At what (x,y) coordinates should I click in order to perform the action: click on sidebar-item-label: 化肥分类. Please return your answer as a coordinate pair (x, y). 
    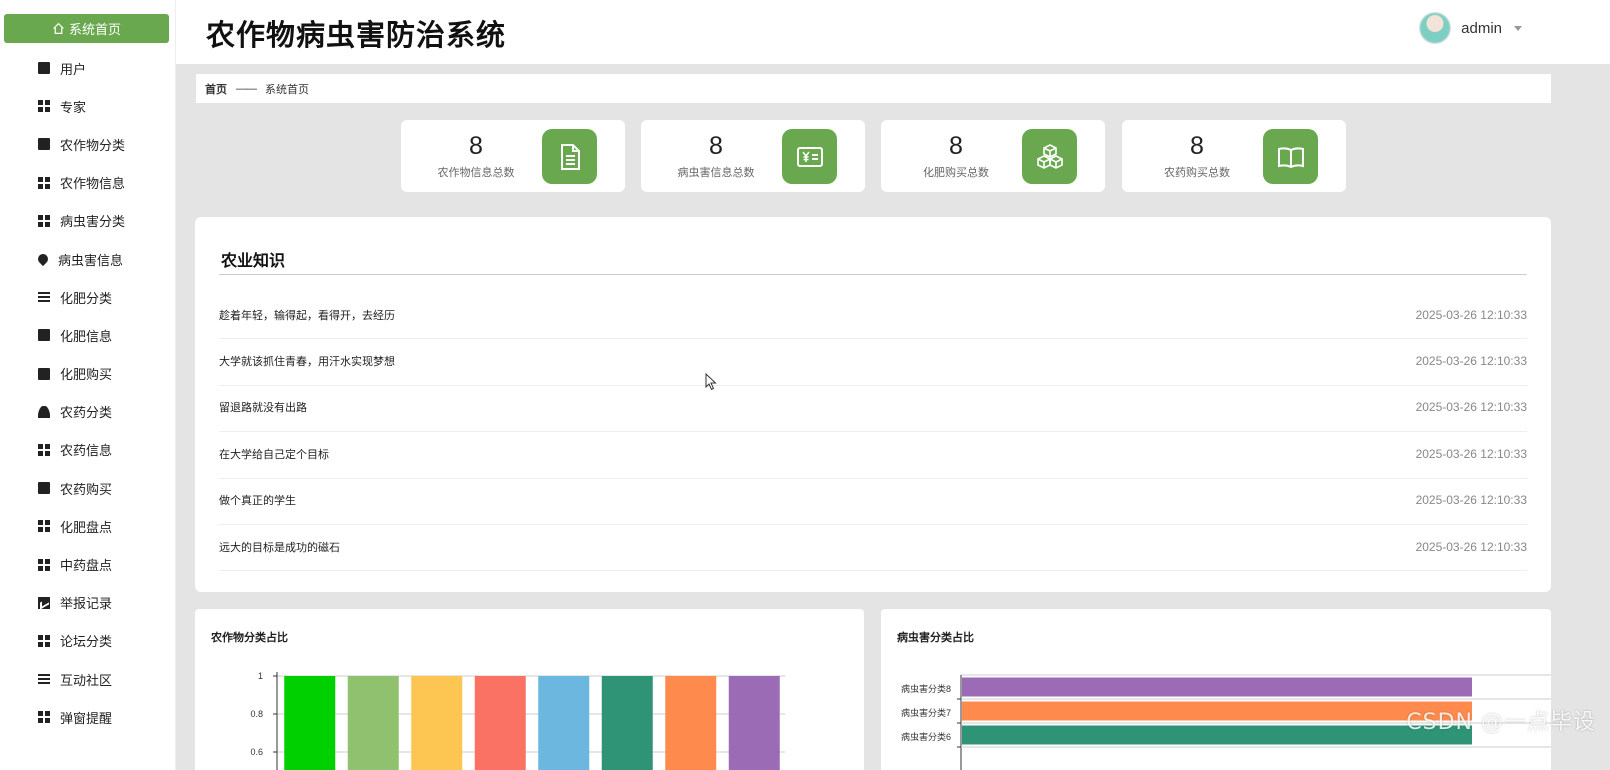
    Looking at the image, I should click on (86, 298).